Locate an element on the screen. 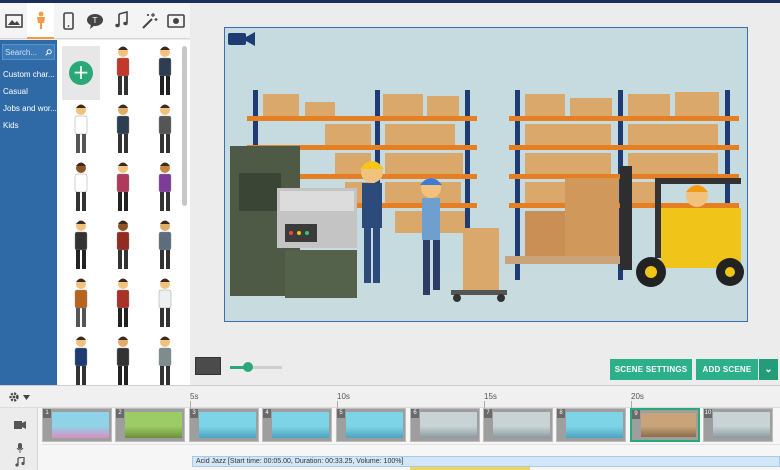 The width and height of the screenshot is (780, 470). scene-clip: 9 is located at coordinates (665, 425).